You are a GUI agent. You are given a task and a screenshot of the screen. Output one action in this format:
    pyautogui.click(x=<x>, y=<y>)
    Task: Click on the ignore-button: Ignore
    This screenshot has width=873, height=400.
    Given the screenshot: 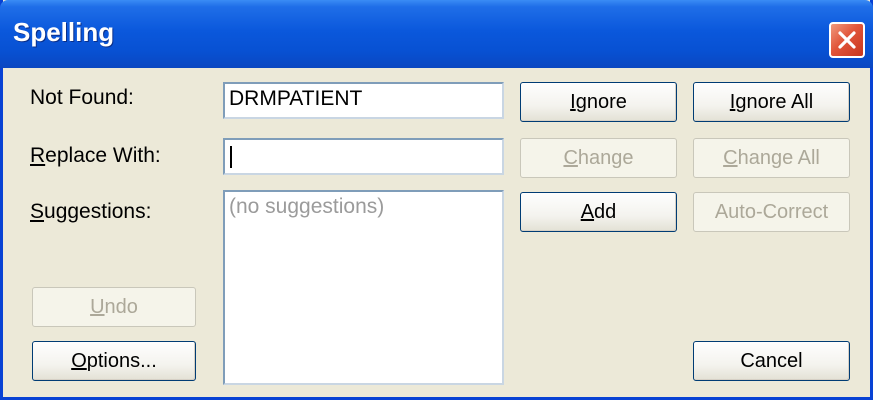 What is the action you would take?
    pyautogui.click(x=598, y=102)
    